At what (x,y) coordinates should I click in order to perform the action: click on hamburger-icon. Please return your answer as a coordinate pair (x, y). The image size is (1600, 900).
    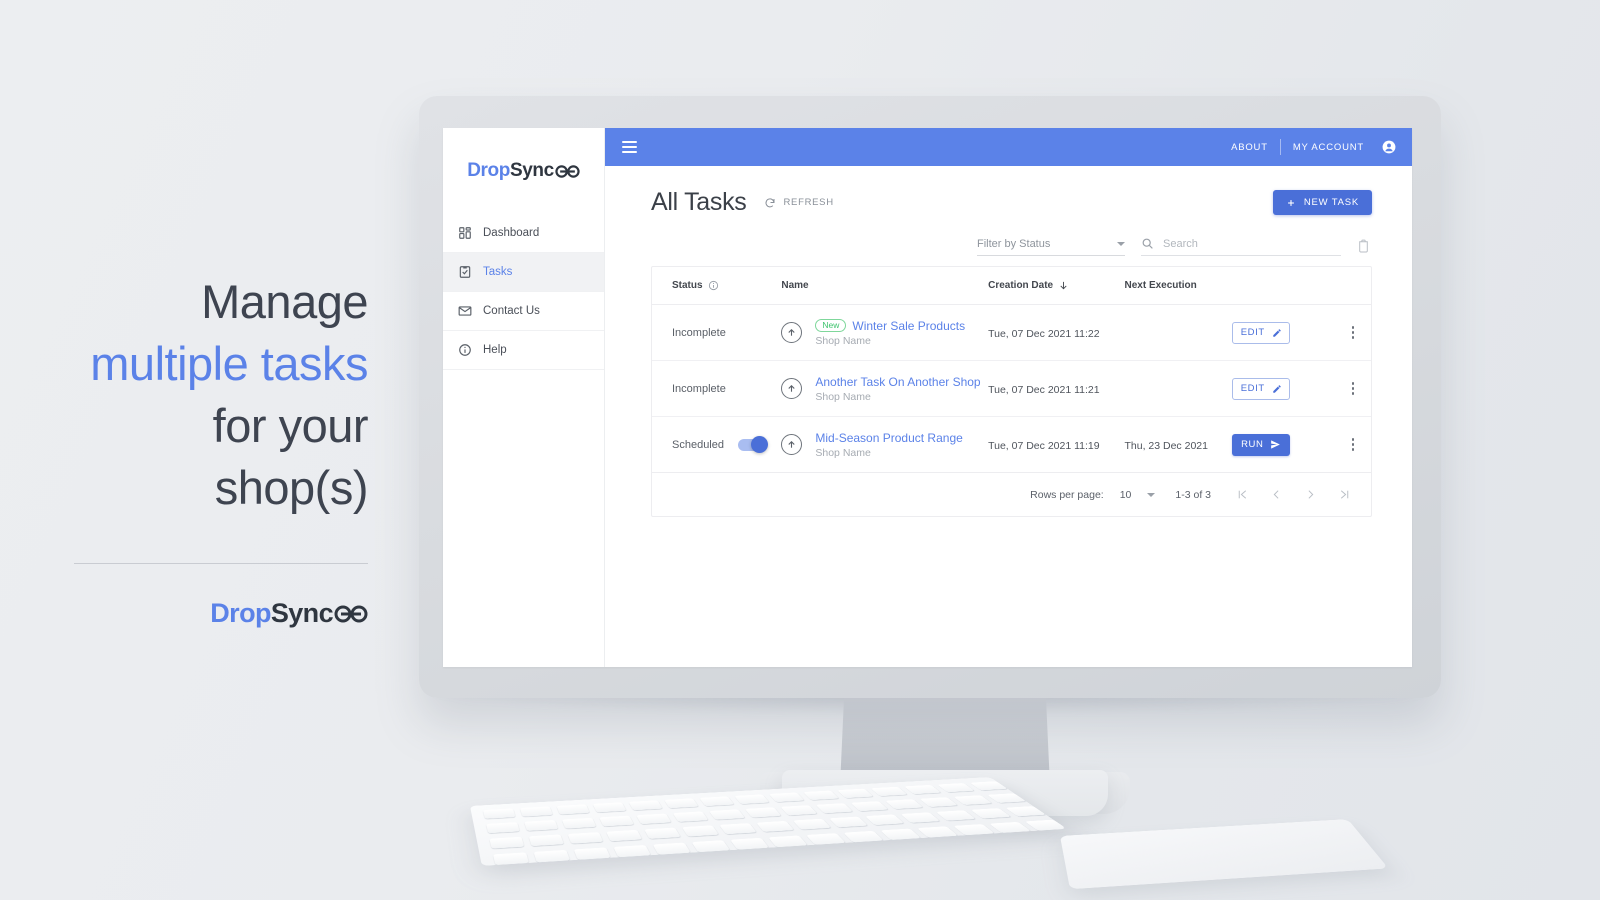
    Looking at the image, I should click on (629, 147).